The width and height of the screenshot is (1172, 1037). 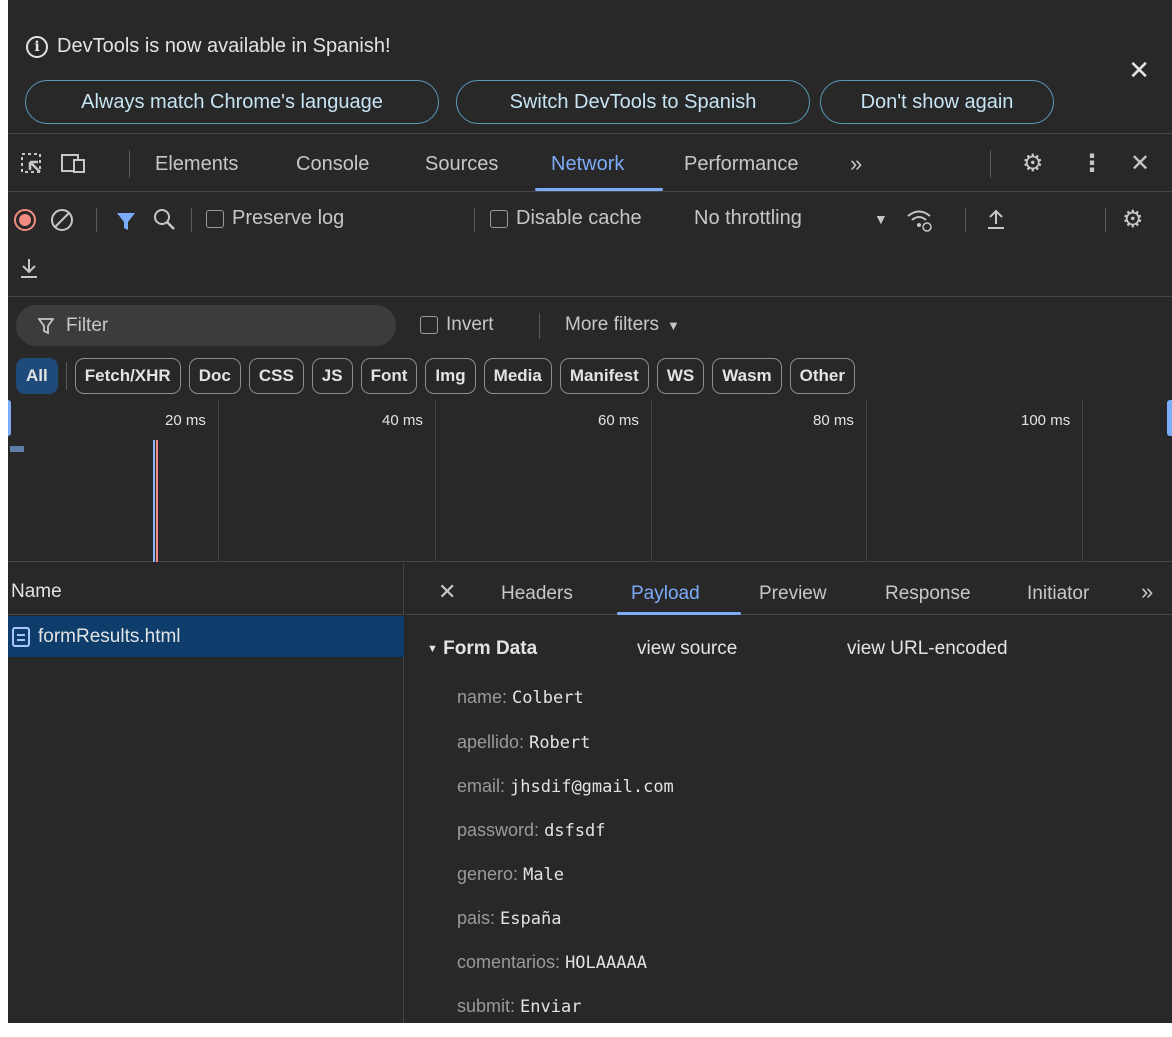 What do you see at coordinates (402, 420) in the screenshot?
I see `timeline-label: 40 ms` at bounding box center [402, 420].